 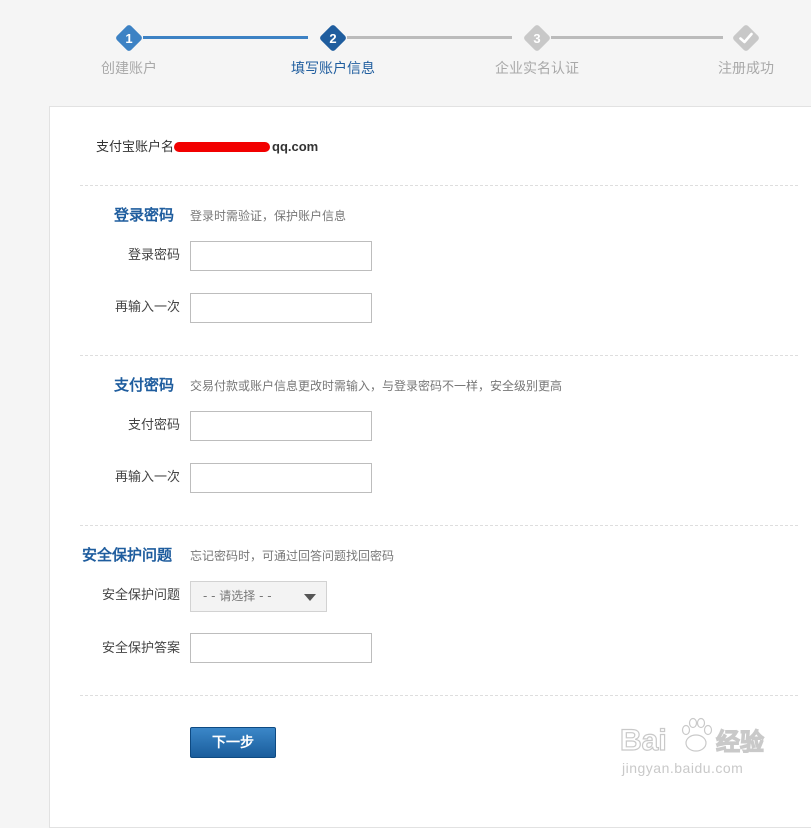 What do you see at coordinates (537, 69) in the screenshot?
I see `step-3-label: 企业实名认证` at bounding box center [537, 69].